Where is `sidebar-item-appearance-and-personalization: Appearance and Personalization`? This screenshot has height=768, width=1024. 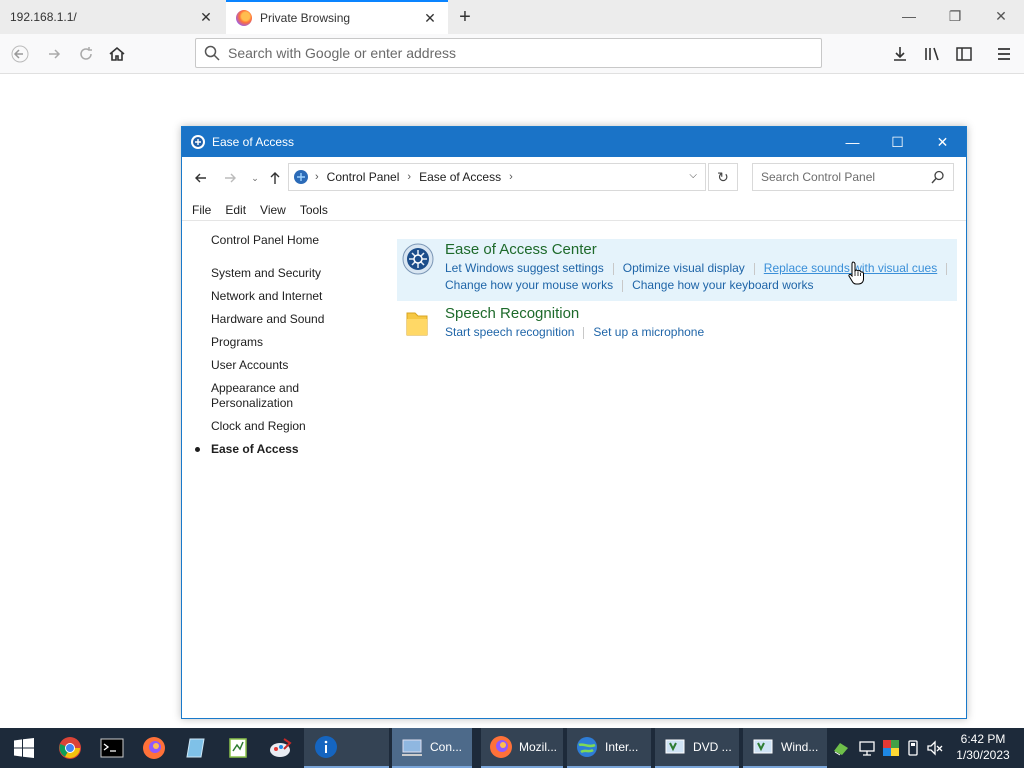 sidebar-item-appearance-and-personalization: Appearance and Personalization is located at coordinates (266, 396).